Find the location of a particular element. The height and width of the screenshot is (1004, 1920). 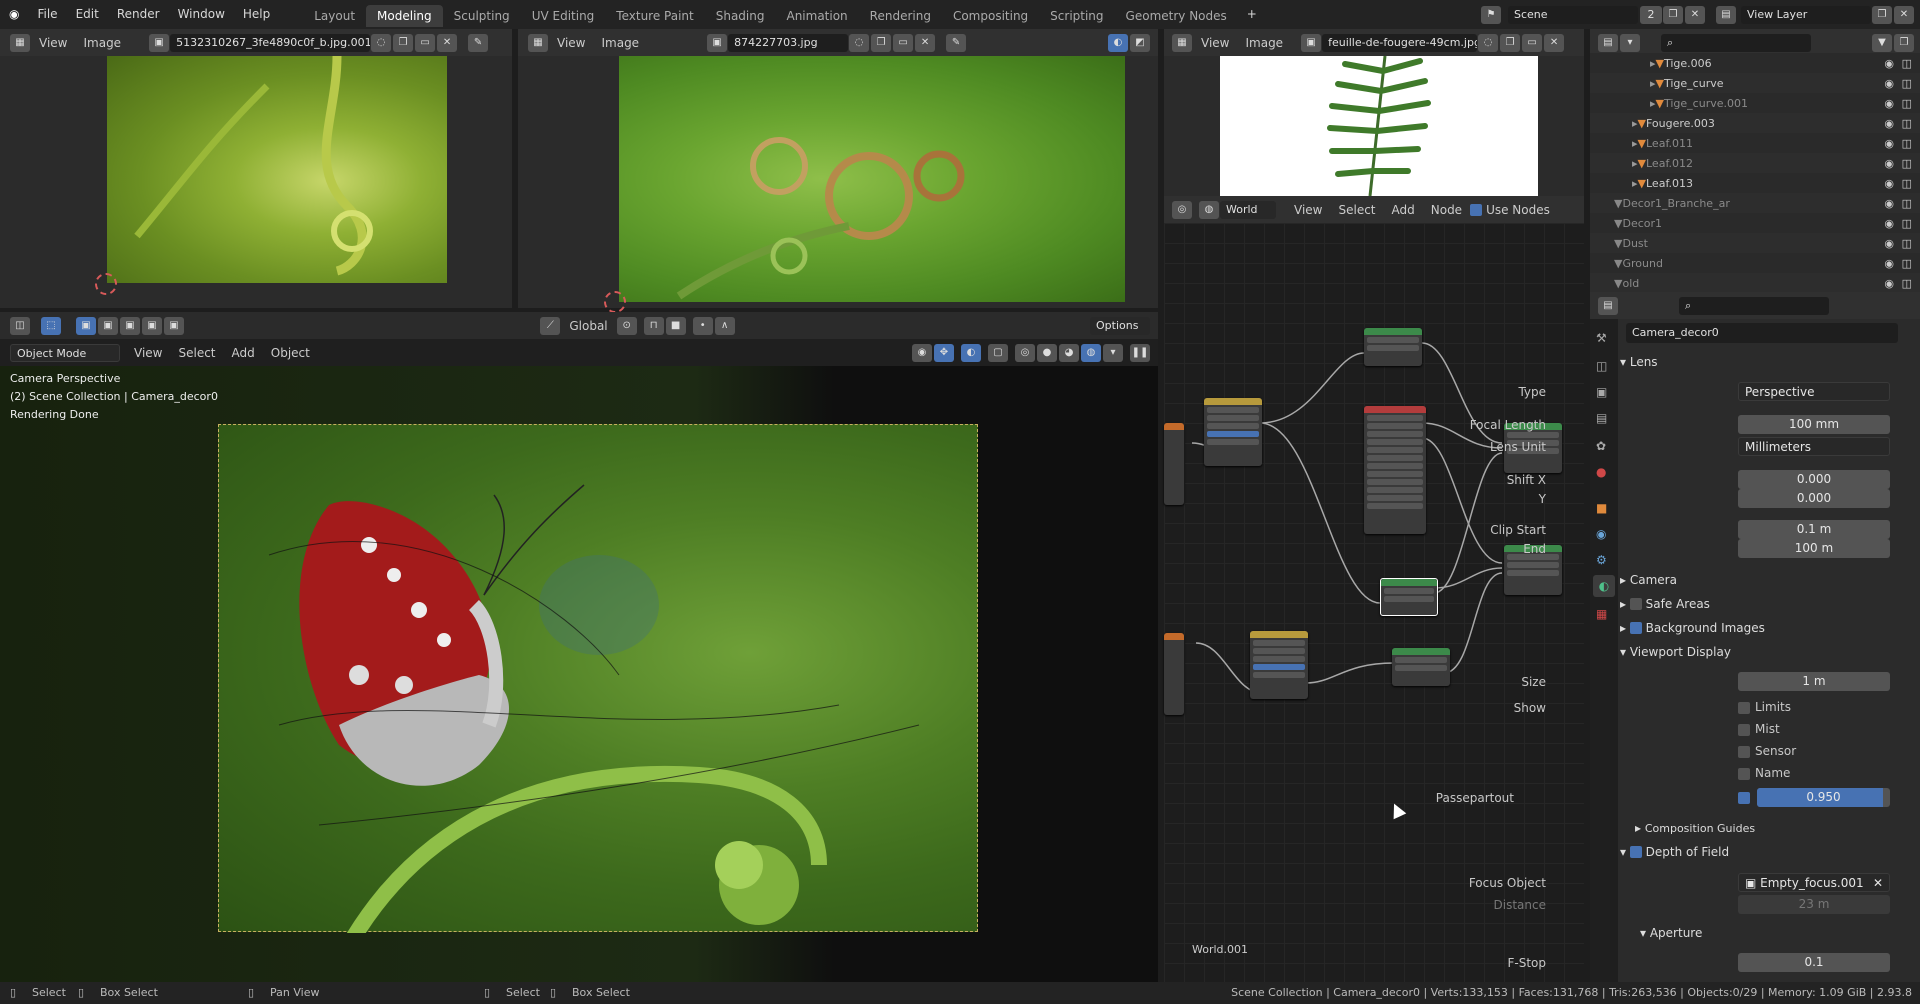

tab-scripting: Scripting is located at coordinates (1076, 16).